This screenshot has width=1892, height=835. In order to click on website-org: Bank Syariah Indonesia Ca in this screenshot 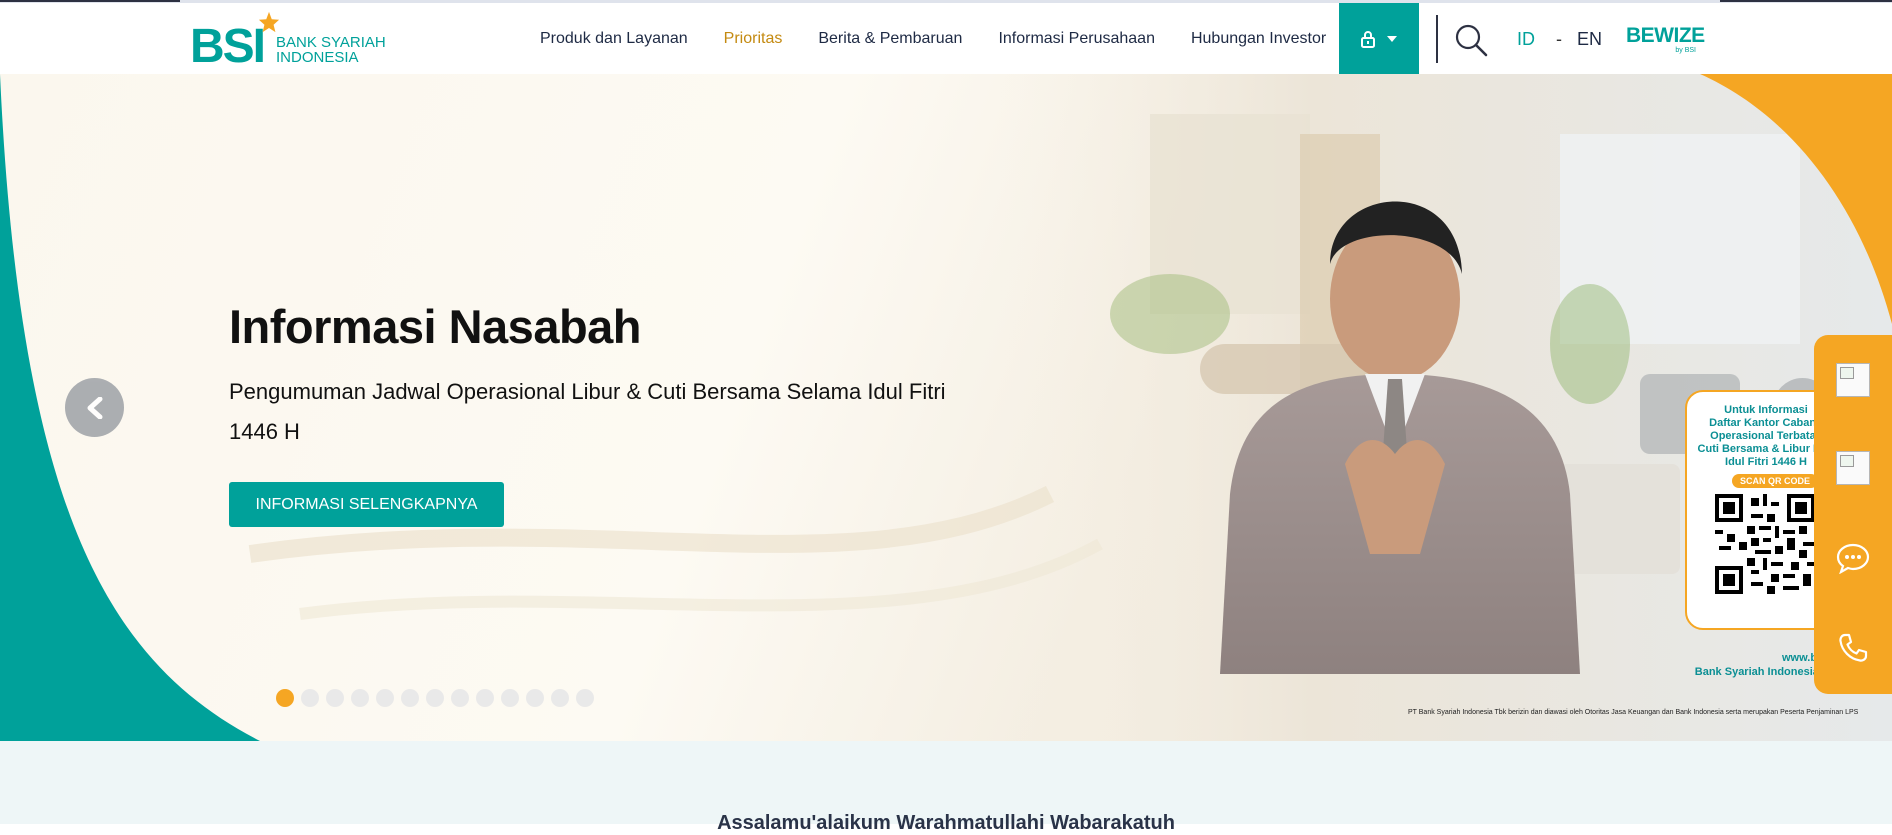, I will do `click(1765, 672)`.